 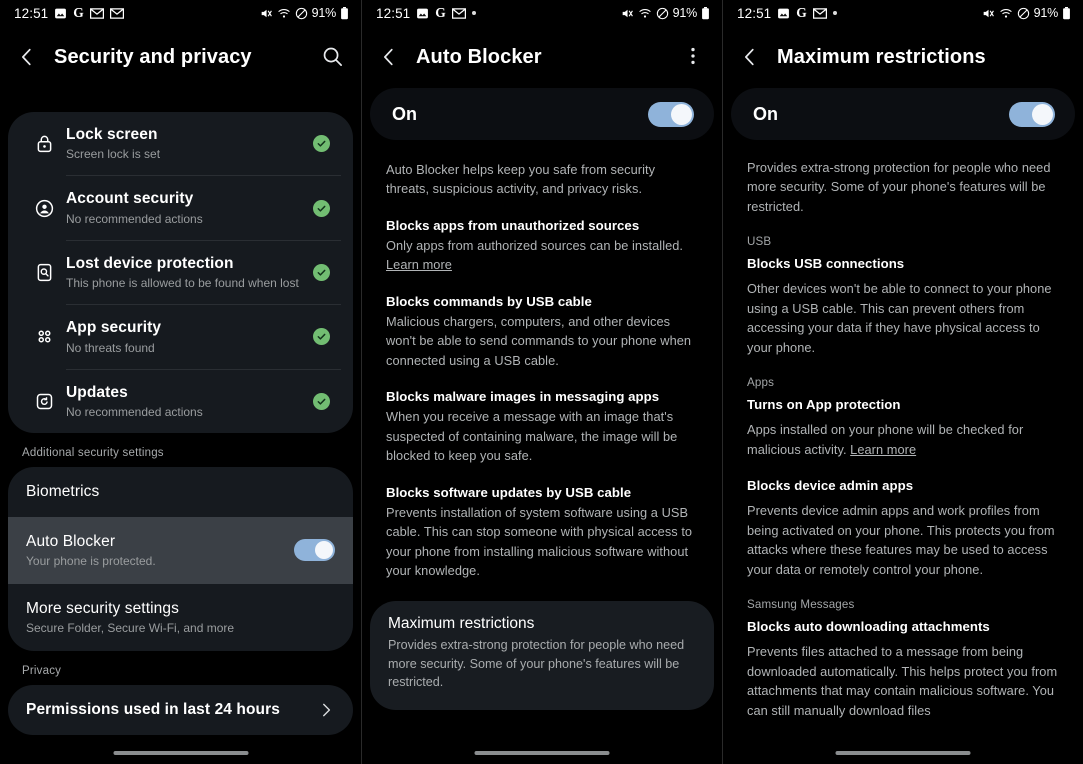 I want to click on section-label-privacy: Privacy, so click(x=42, y=670).